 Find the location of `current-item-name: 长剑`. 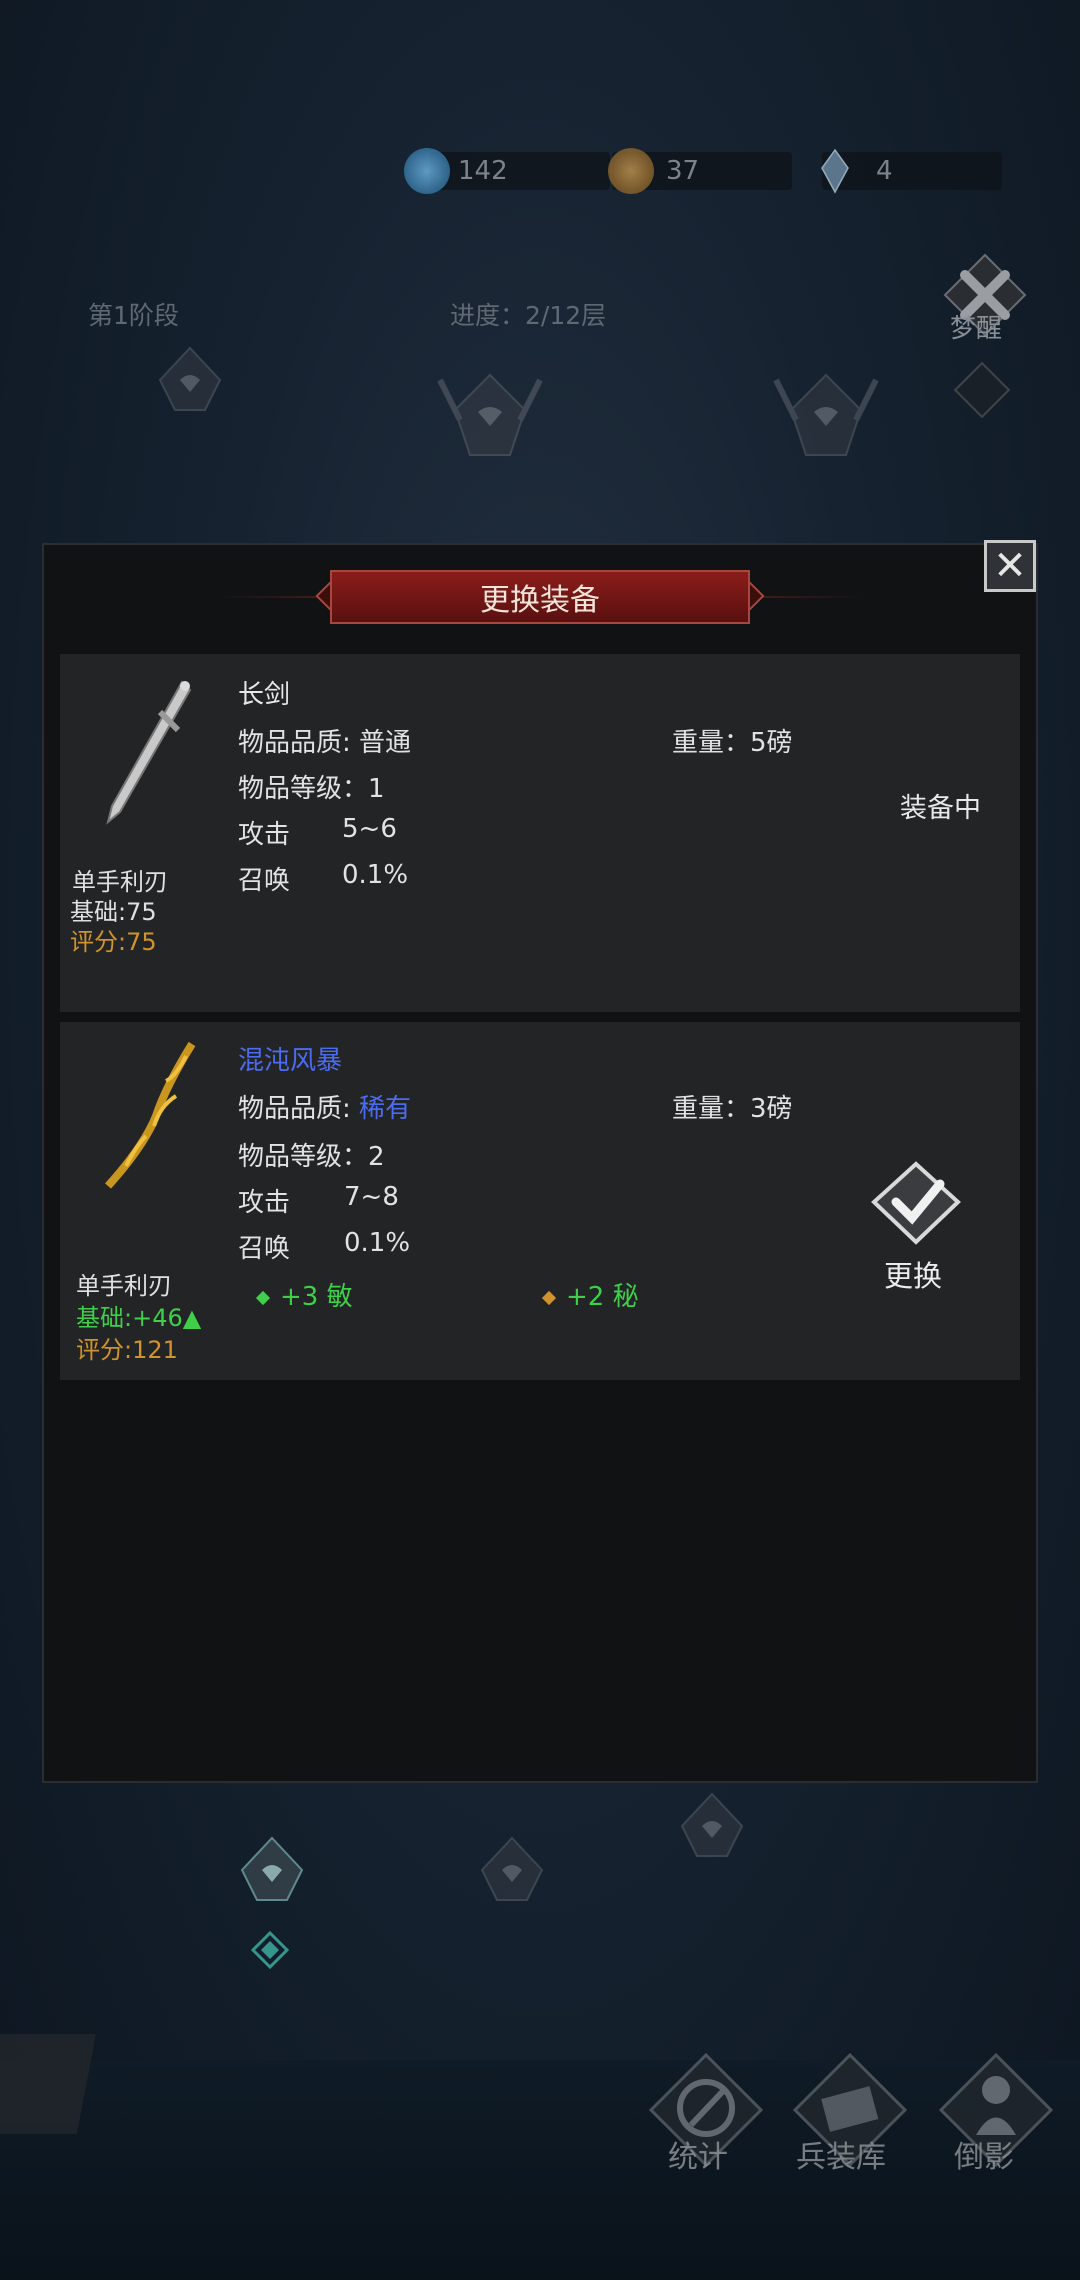

current-item-name: 长剑 is located at coordinates (264, 695).